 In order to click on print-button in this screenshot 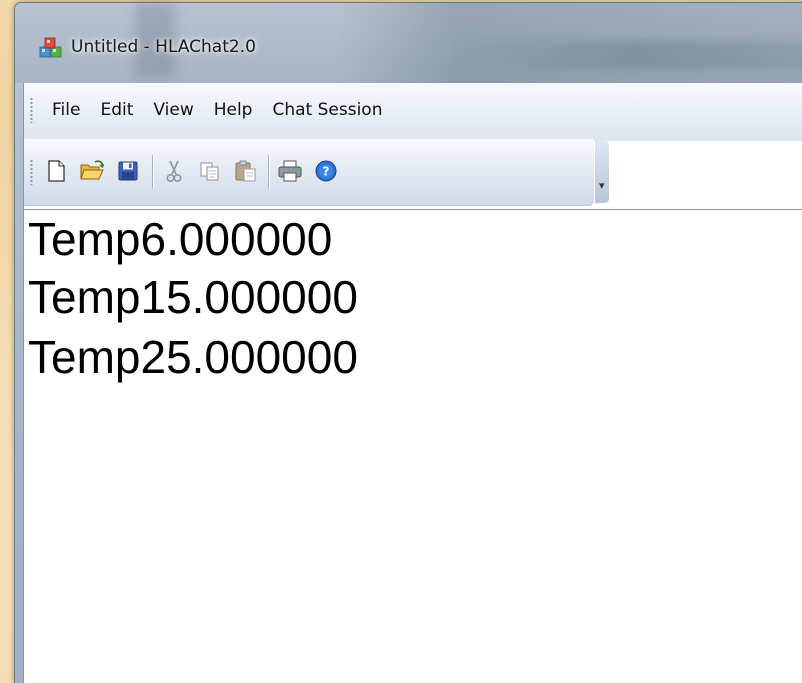, I will do `click(290, 171)`.